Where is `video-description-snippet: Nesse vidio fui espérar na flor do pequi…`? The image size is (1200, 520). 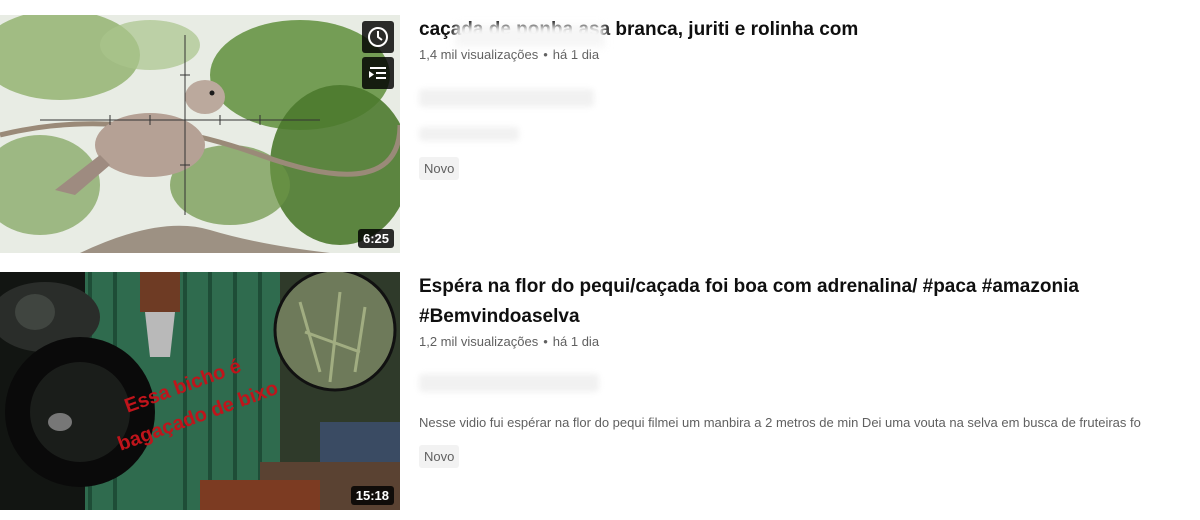
video-description-snippet: Nesse vidio fui espérar na flor do pequi… is located at coordinates (780, 422).